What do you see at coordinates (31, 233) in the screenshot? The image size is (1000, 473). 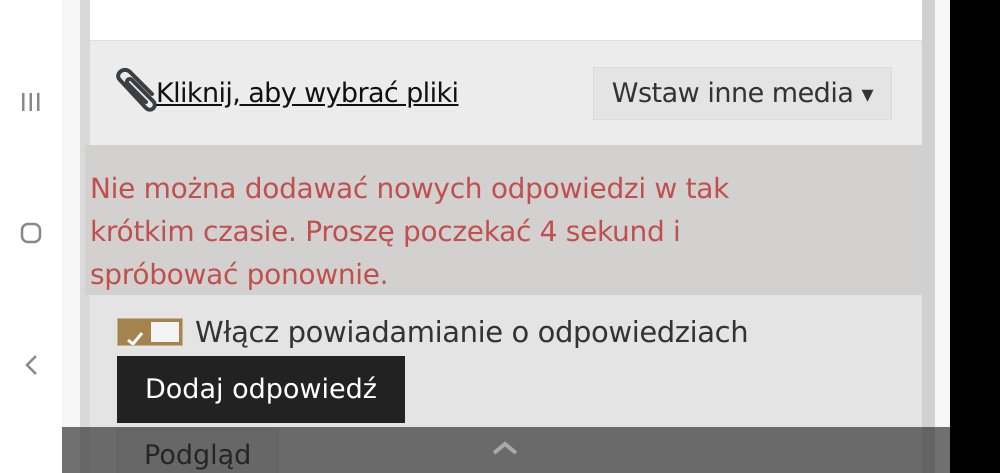 I see `home-icon` at bounding box center [31, 233].